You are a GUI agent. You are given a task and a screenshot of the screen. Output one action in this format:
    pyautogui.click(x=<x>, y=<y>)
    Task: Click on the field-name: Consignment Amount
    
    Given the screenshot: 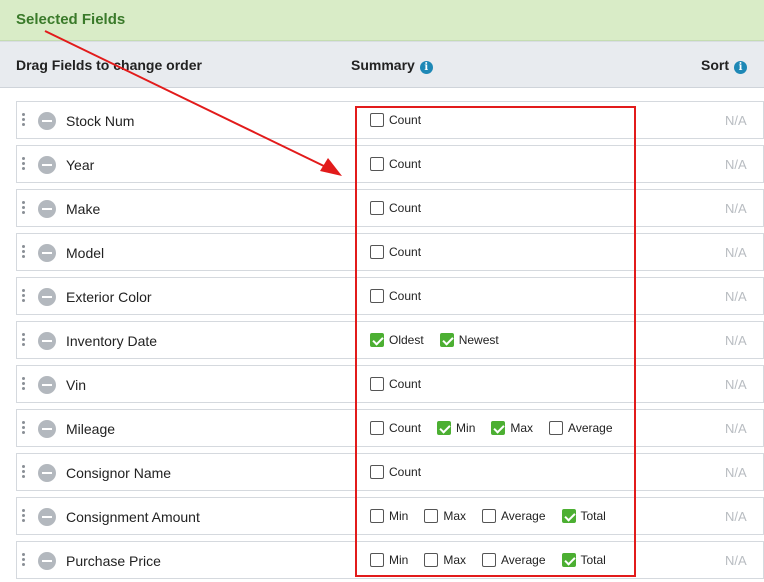 What is the action you would take?
    pyautogui.click(x=133, y=517)
    